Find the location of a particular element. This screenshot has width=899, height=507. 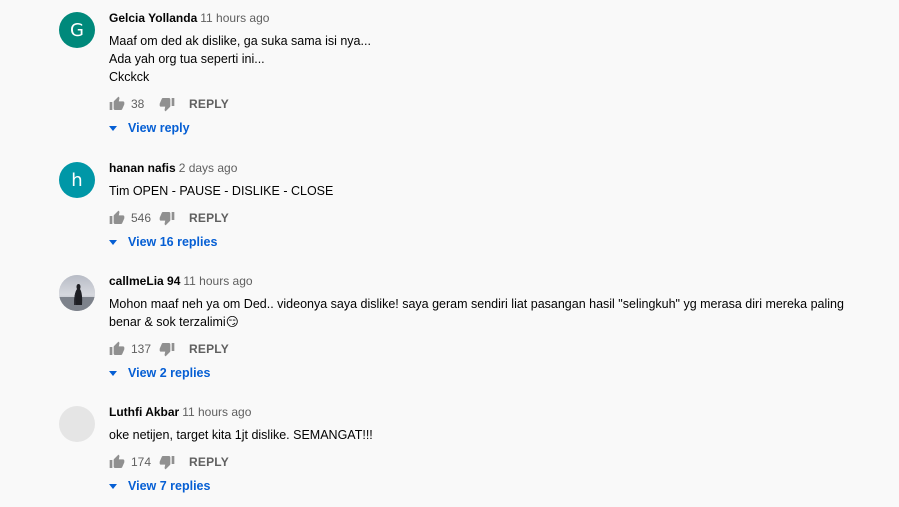

comment-header: Gelcia Yollanda 11 hours ago is located at coordinates (489, 18).